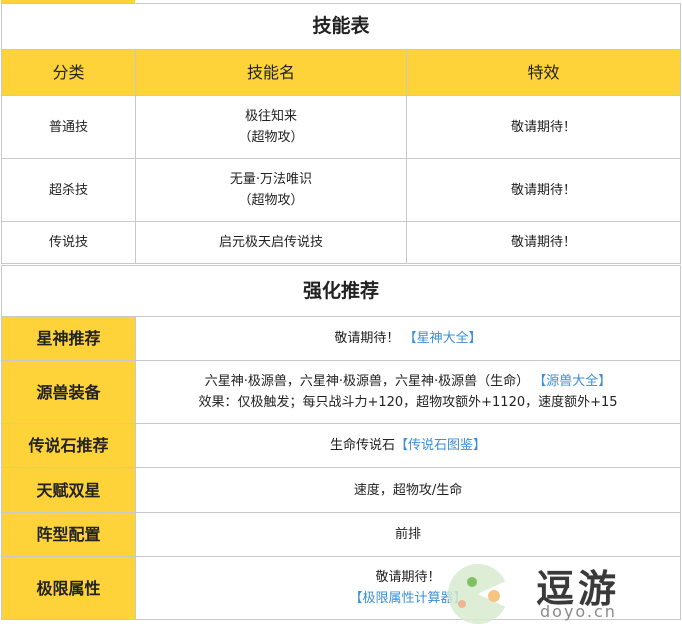 This screenshot has width=682, height=630. What do you see at coordinates (271, 72) in the screenshot?
I see `header-skill-name: 技能名` at bounding box center [271, 72].